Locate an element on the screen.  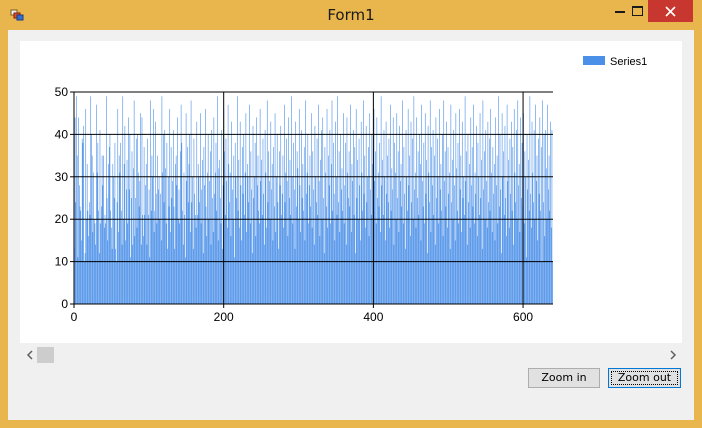
close-button is located at coordinates (670, 11).